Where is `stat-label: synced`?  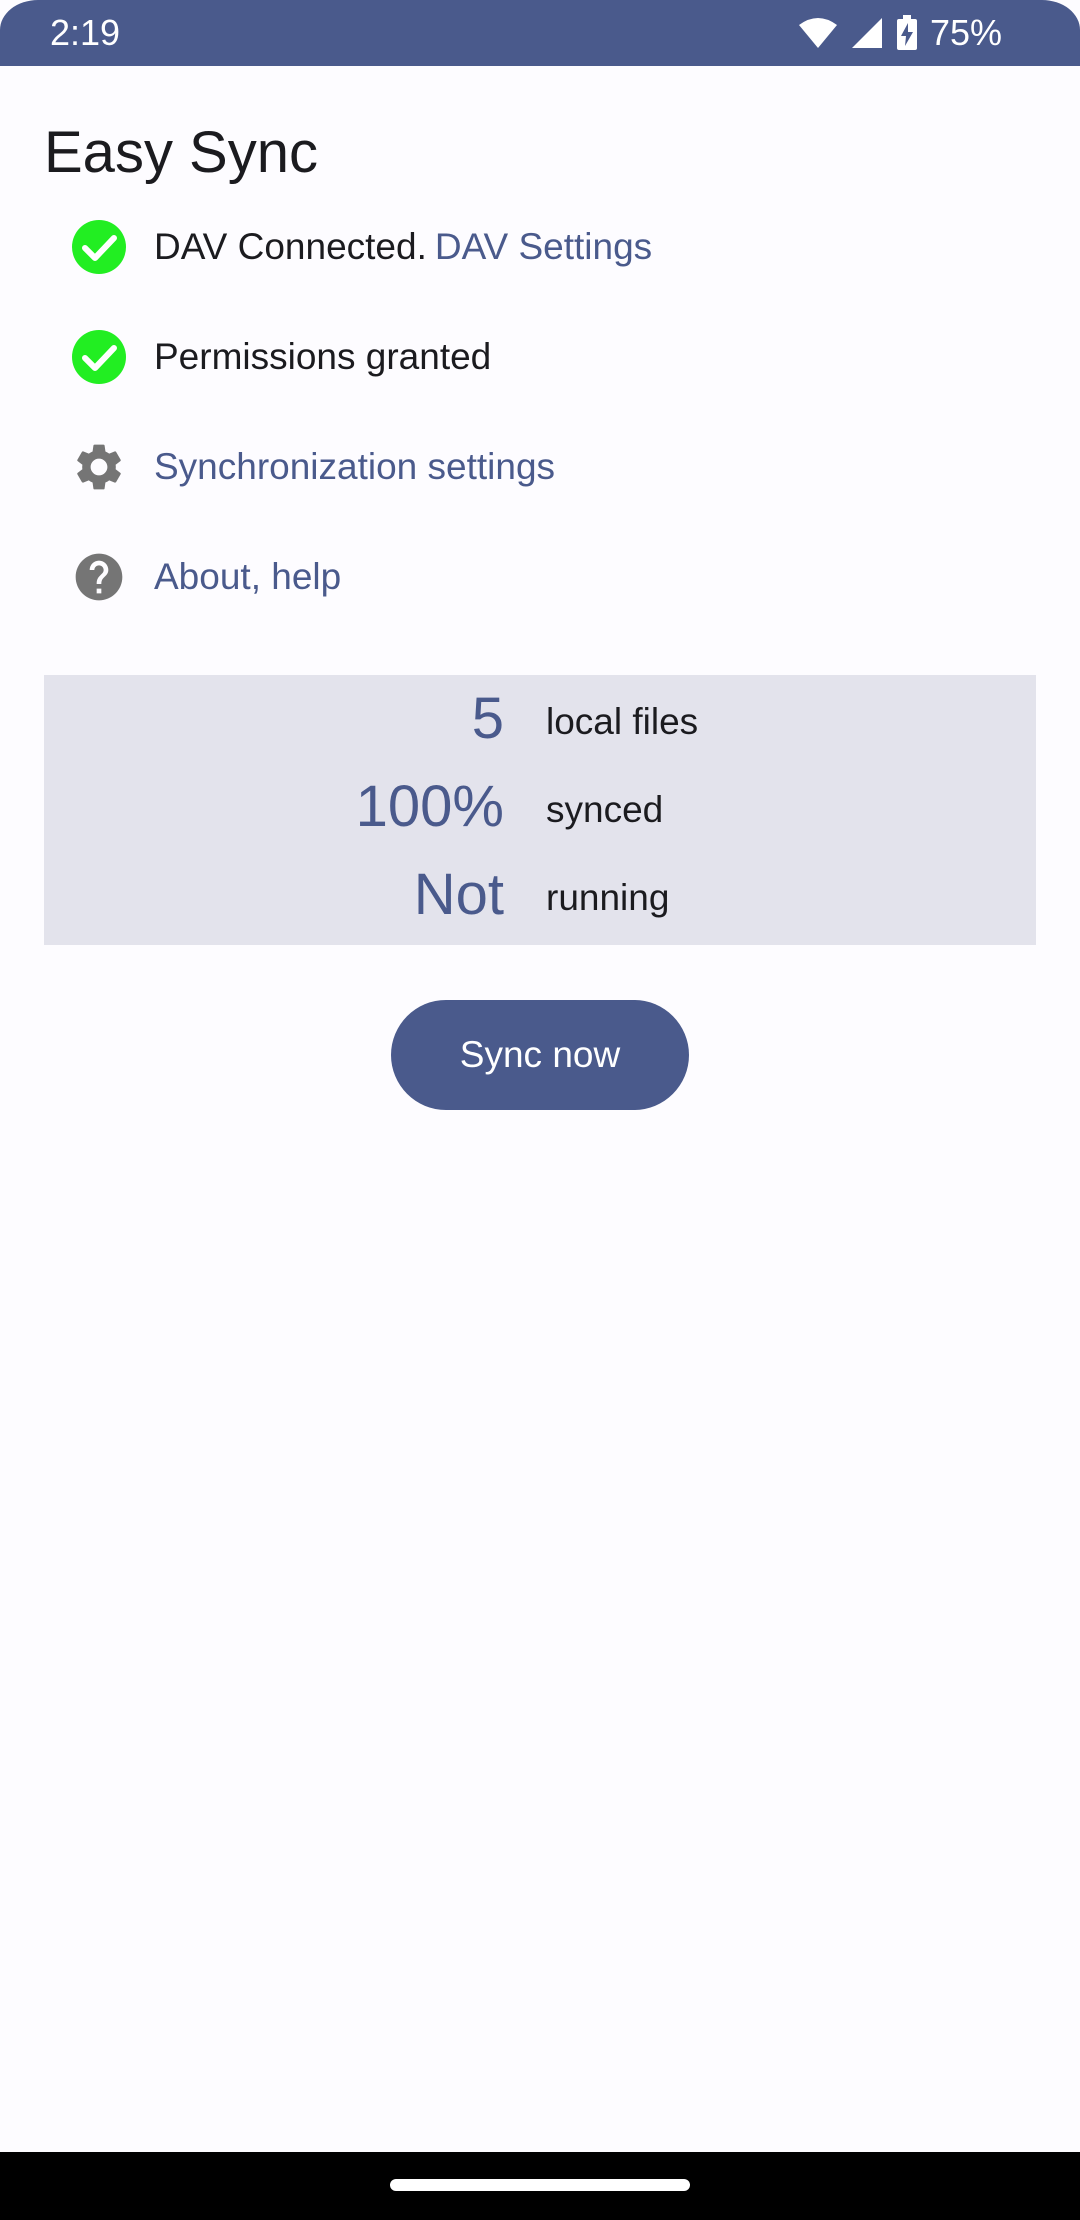 stat-label: synced is located at coordinates (605, 809).